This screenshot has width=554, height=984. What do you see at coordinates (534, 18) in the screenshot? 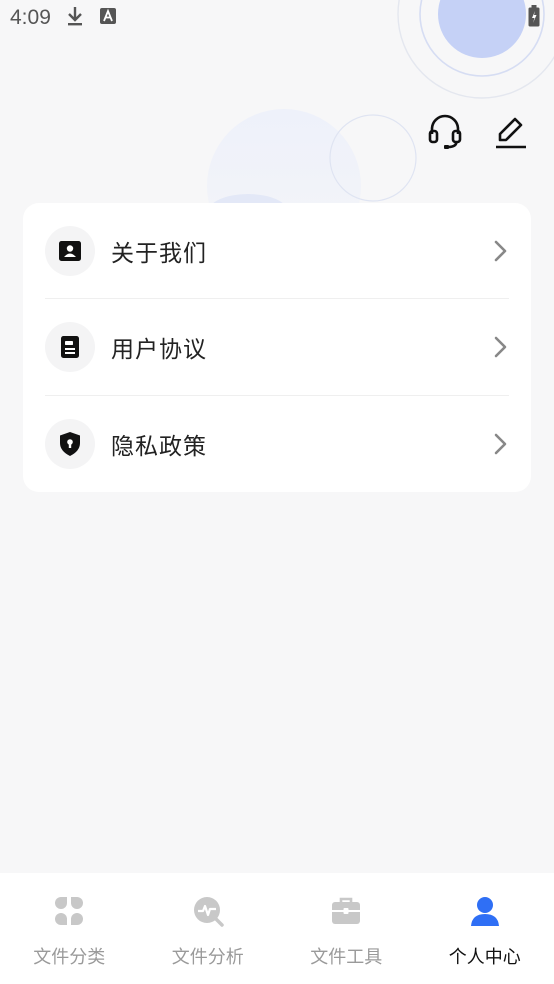
I see `battery-icon` at bounding box center [534, 18].